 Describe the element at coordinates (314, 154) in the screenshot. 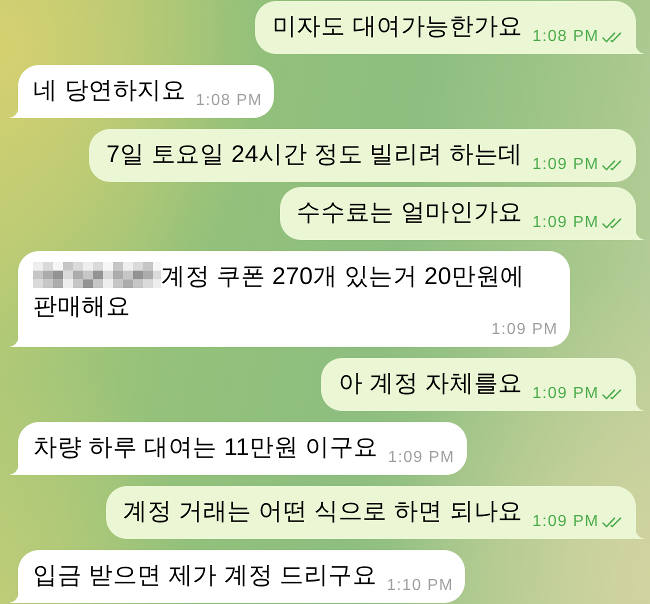

I see `message-text: 7일 토요일 24시간 정도 빌리려 하는데` at that location.